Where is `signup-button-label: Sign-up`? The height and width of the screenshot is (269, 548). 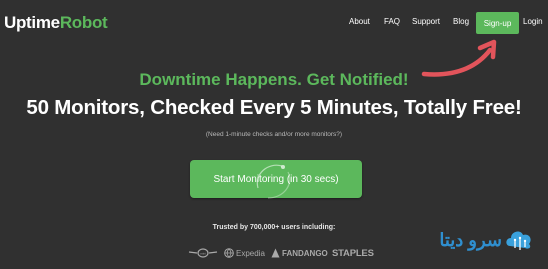 signup-button-label: Sign-up is located at coordinates (497, 23).